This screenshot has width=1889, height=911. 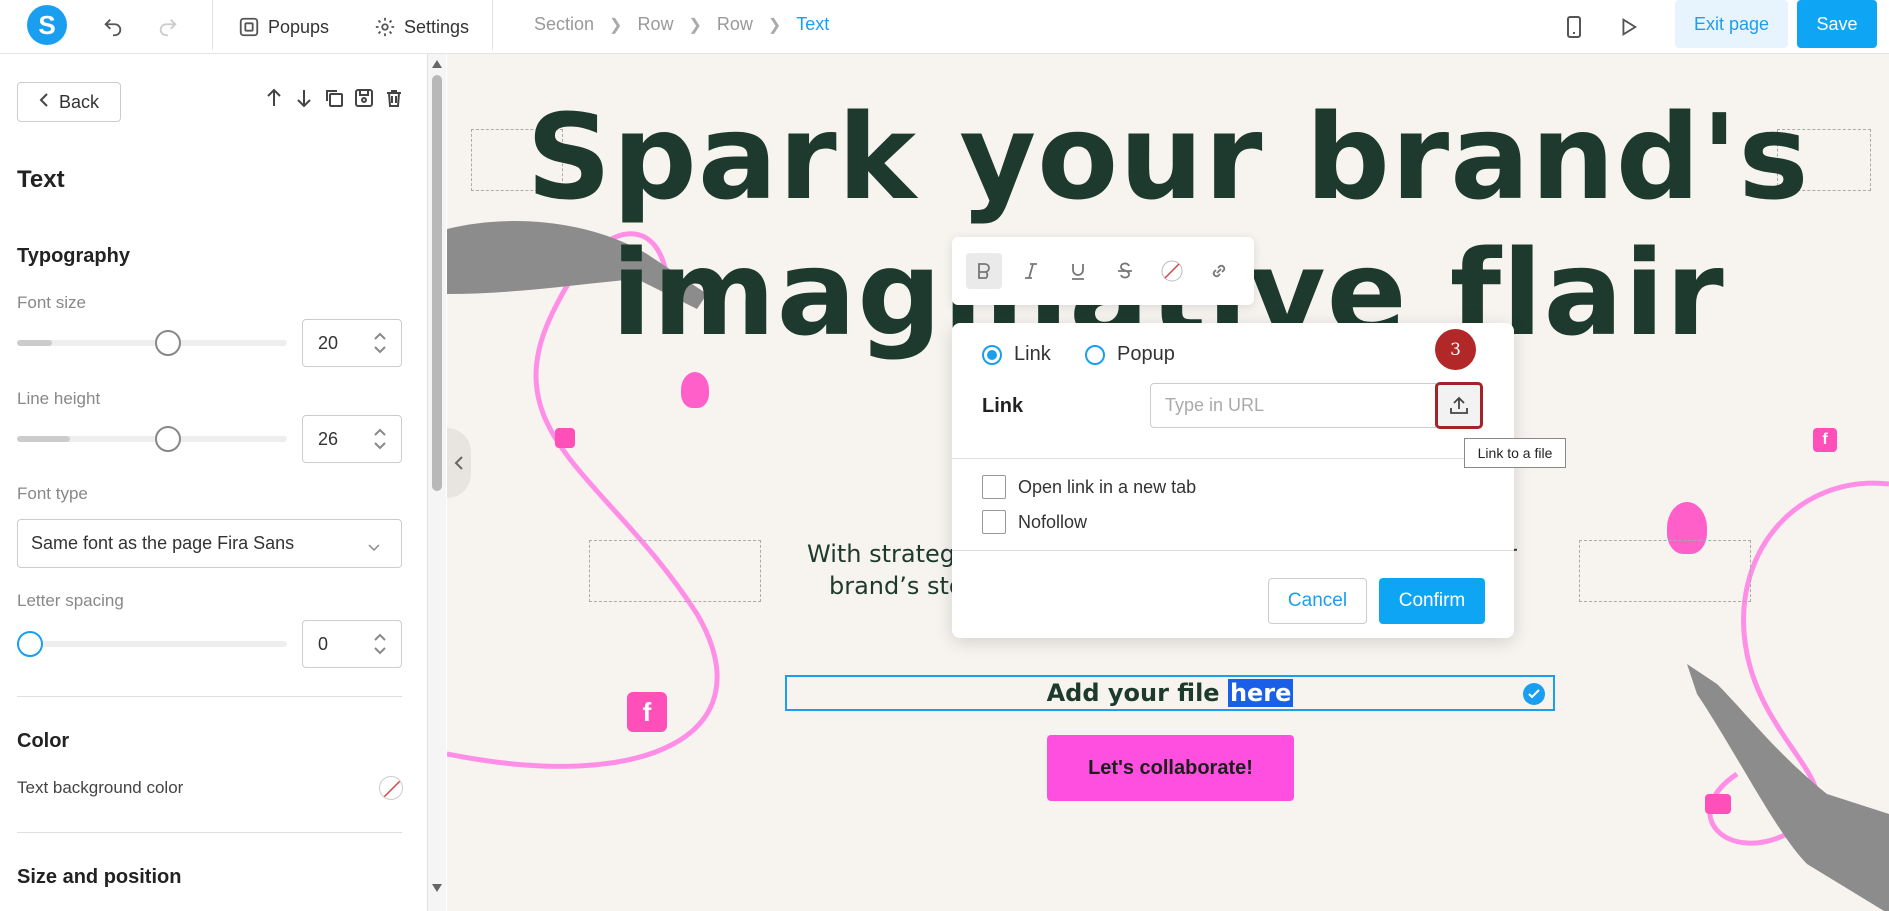 What do you see at coordinates (812, 24) in the screenshot?
I see `breadcrumb-text: Text` at bounding box center [812, 24].